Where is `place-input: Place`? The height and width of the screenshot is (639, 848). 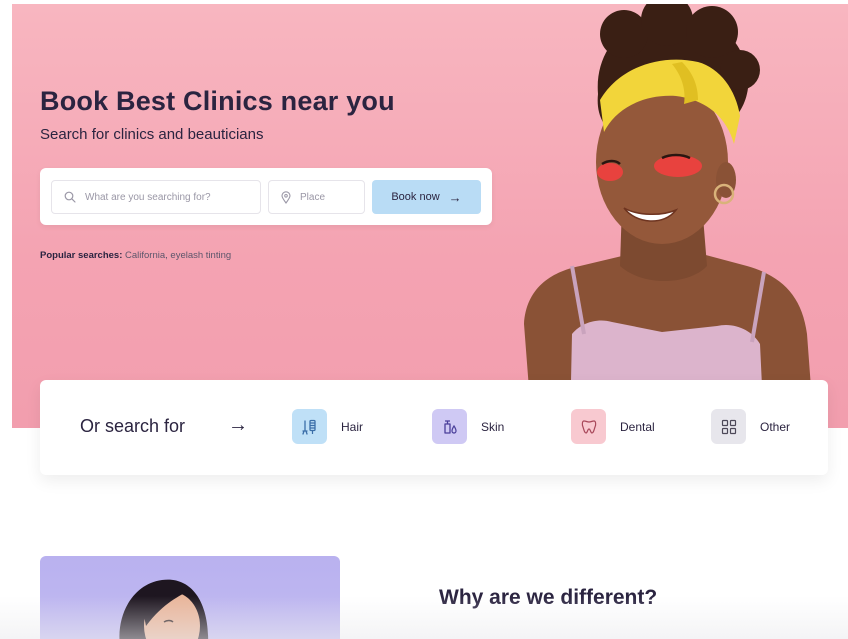
place-input: Place is located at coordinates (316, 197).